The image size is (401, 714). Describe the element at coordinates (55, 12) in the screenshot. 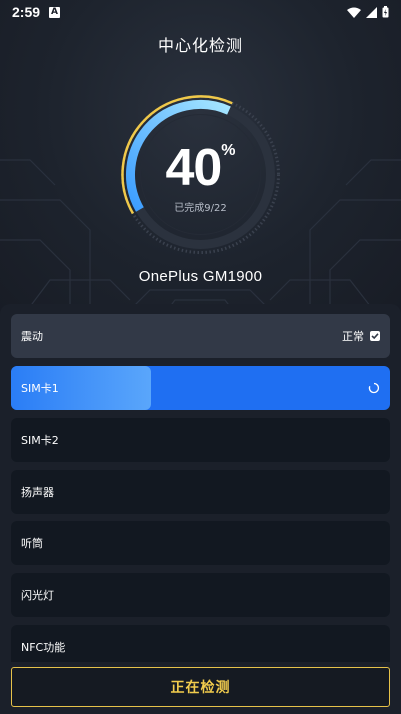

I see `app-notification-icon: A` at that location.